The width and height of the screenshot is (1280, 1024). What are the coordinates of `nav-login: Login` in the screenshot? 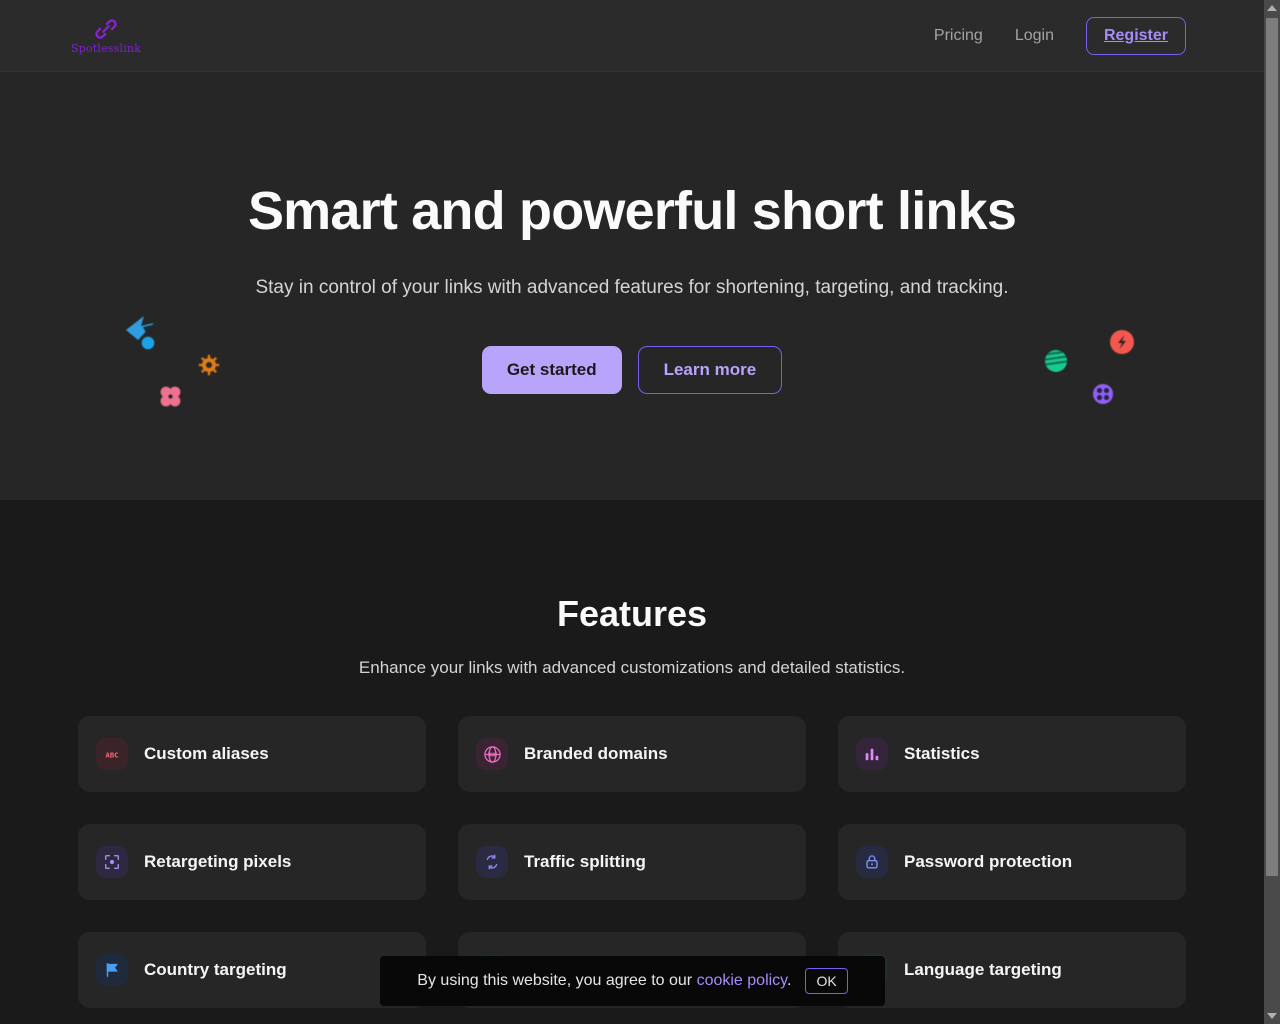 It's located at (1034, 36).